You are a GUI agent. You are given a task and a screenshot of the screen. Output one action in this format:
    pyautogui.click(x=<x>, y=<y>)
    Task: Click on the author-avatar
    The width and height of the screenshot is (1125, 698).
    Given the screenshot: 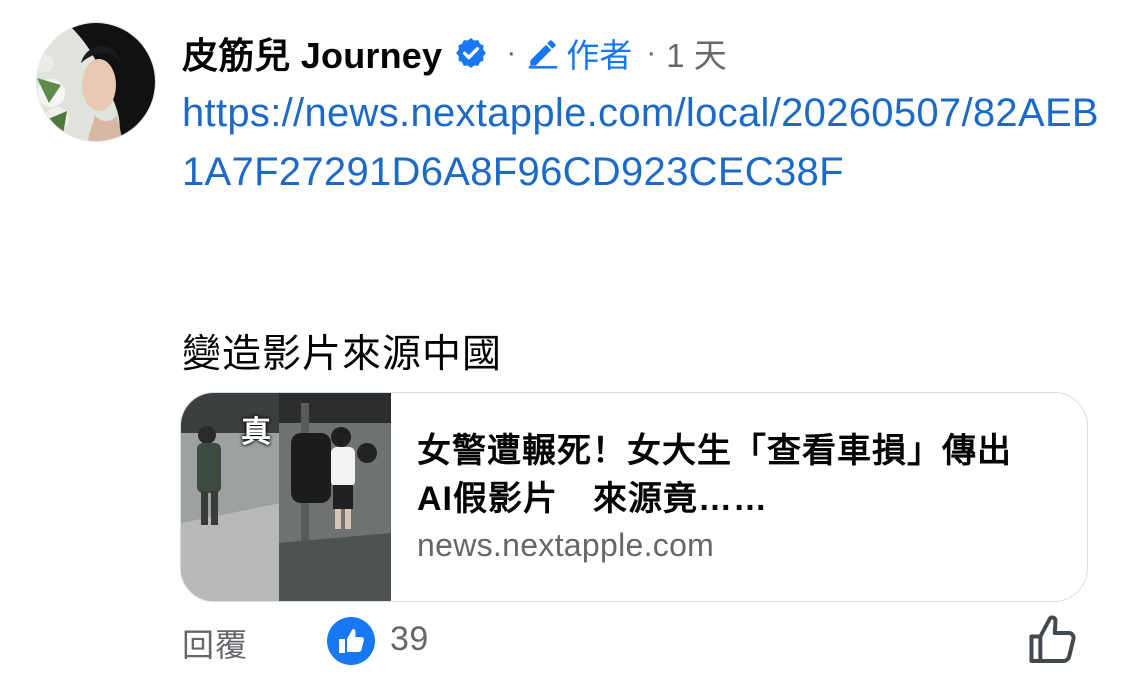 What is the action you would take?
    pyautogui.click(x=96, y=82)
    